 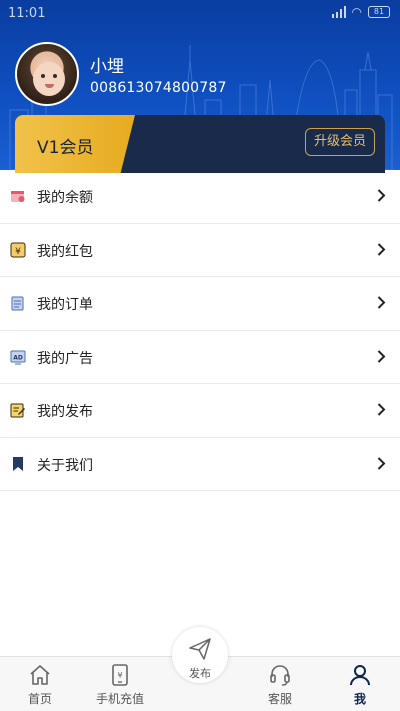 What do you see at coordinates (49, 79) in the screenshot?
I see `avatar-face` at bounding box center [49, 79].